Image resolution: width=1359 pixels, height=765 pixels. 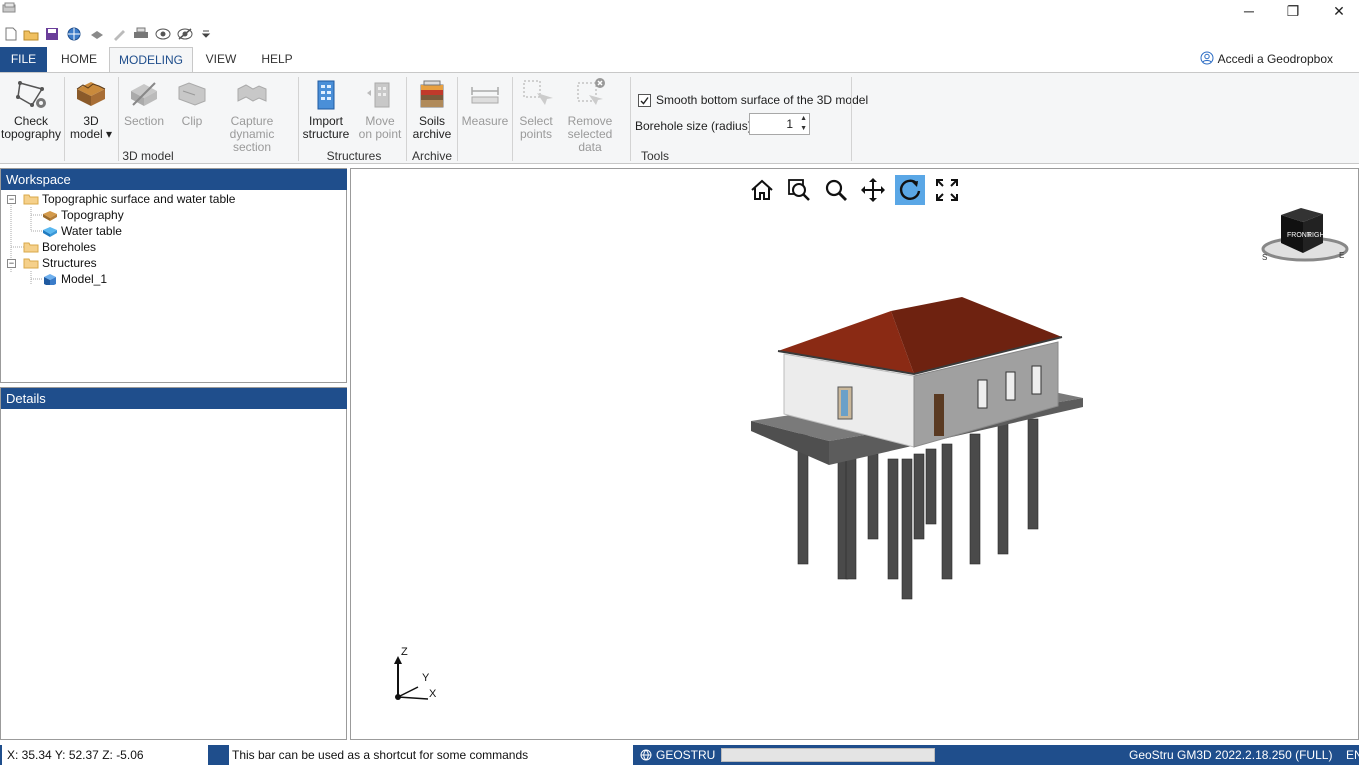 I want to click on borehole-size-label: Borehole size (radius) m, so click(x=700, y=126).